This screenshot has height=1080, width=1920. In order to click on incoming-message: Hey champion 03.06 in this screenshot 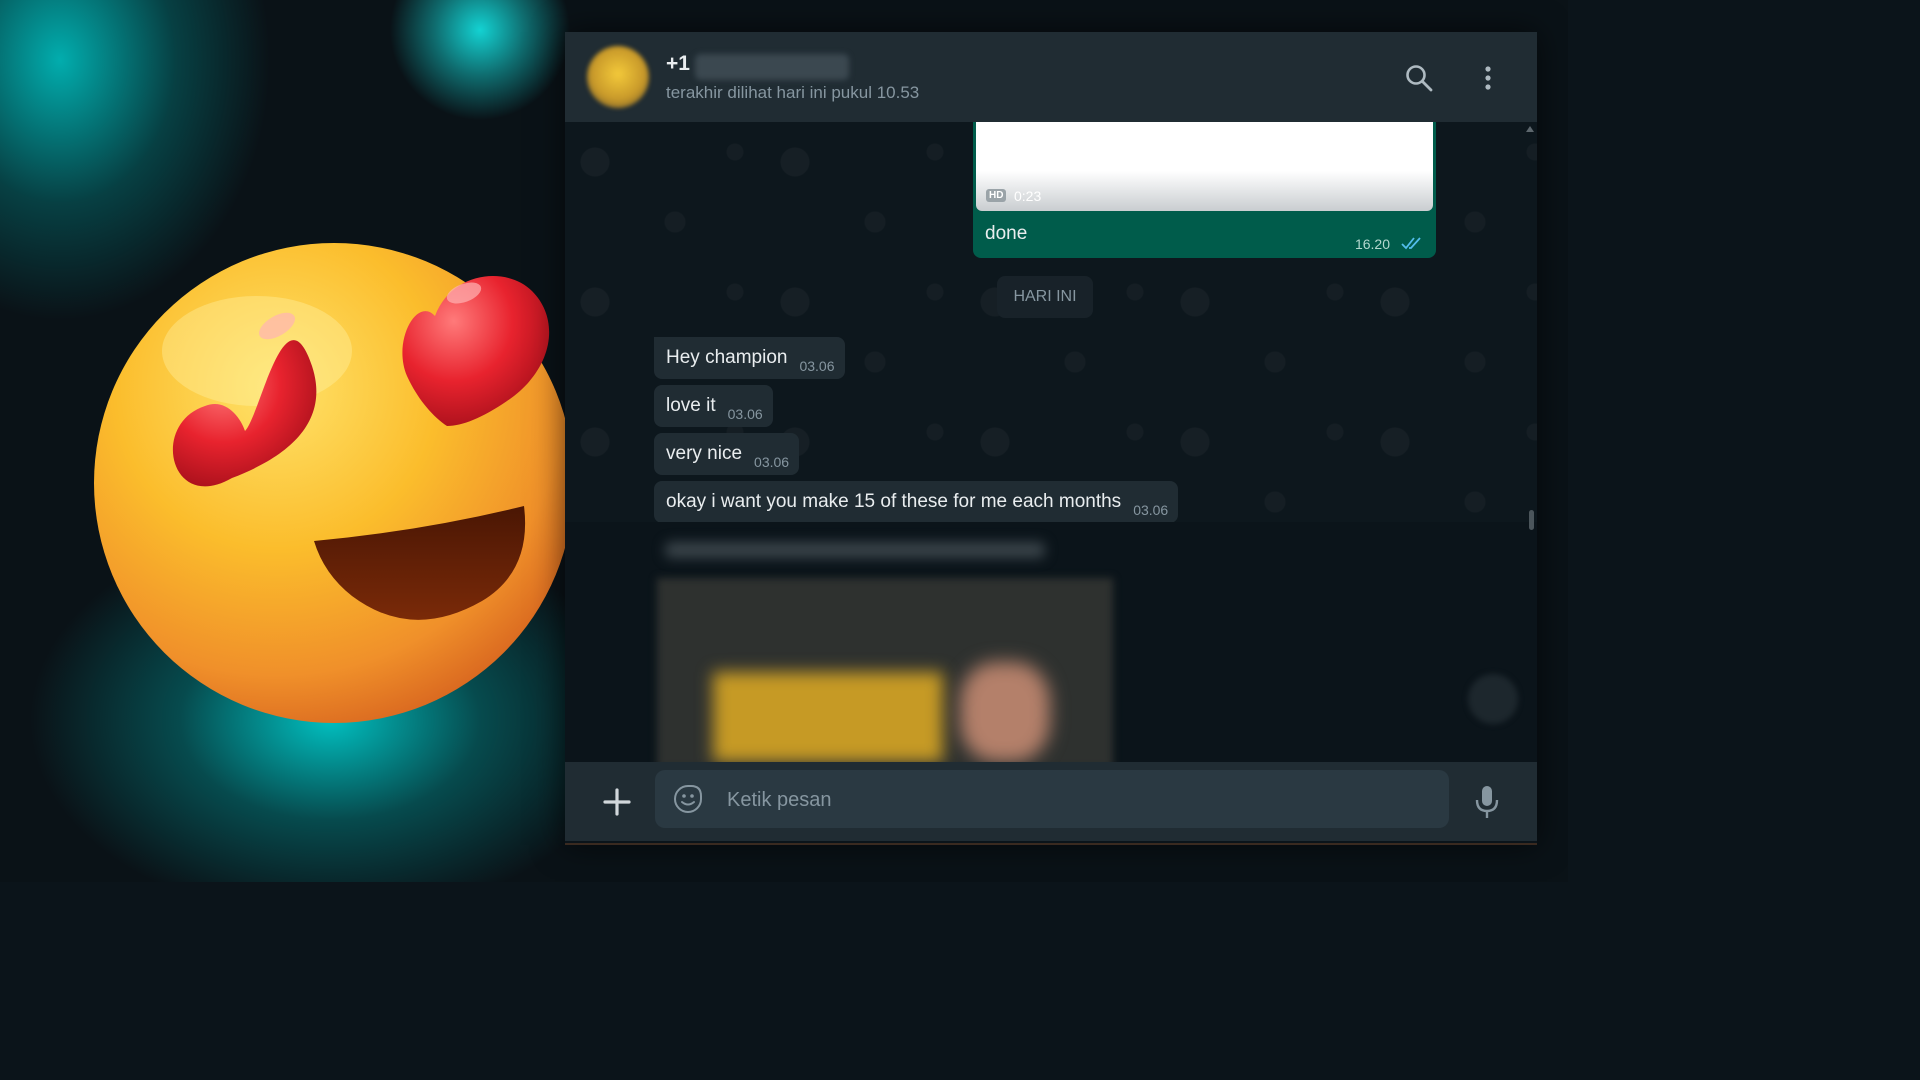, I will do `click(749, 358)`.